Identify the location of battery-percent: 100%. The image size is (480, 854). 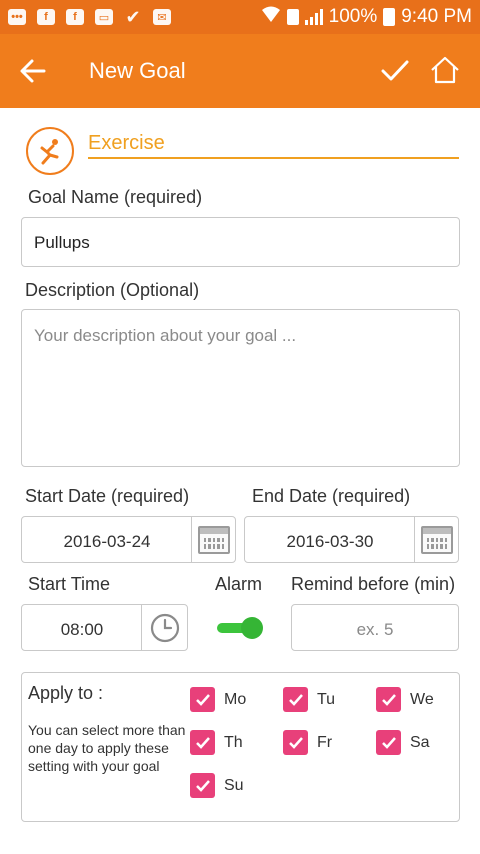
(353, 16).